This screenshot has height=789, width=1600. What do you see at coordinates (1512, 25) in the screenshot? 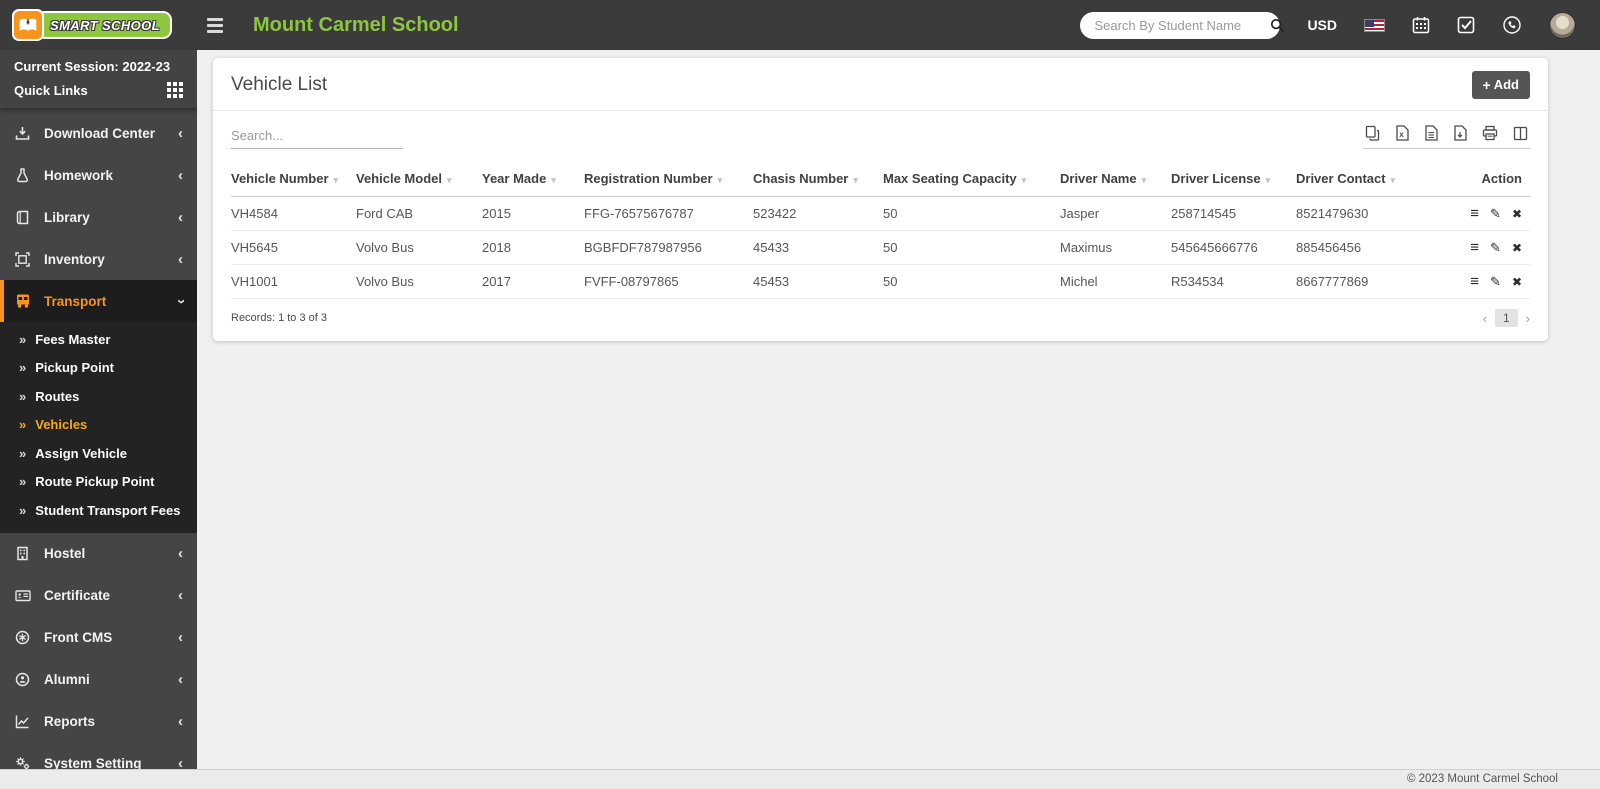
I see `whatsapp-icon` at bounding box center [1512, 25].